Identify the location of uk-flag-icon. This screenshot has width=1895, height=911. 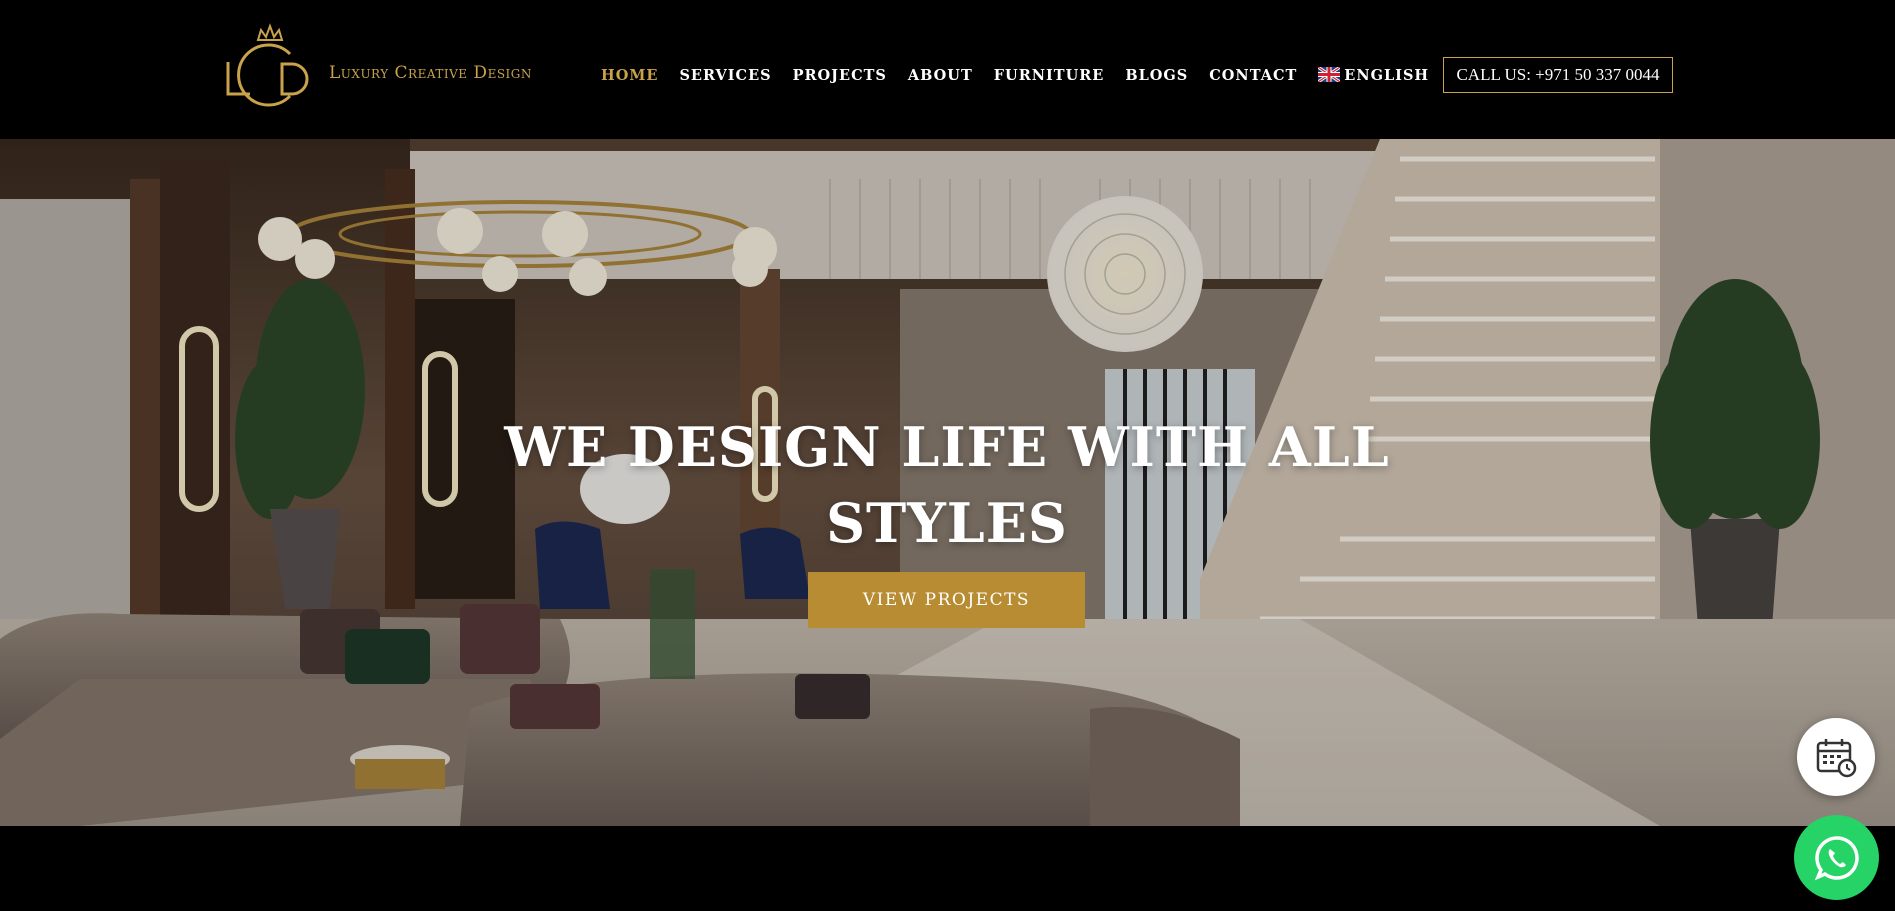
(1329, 74).